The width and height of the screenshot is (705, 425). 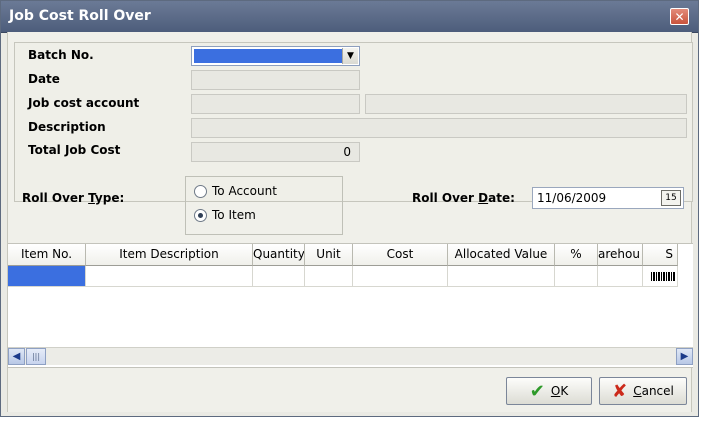 I want to click on roll-over-type-label: Roll Over Type:, so click(x=73, y=198).